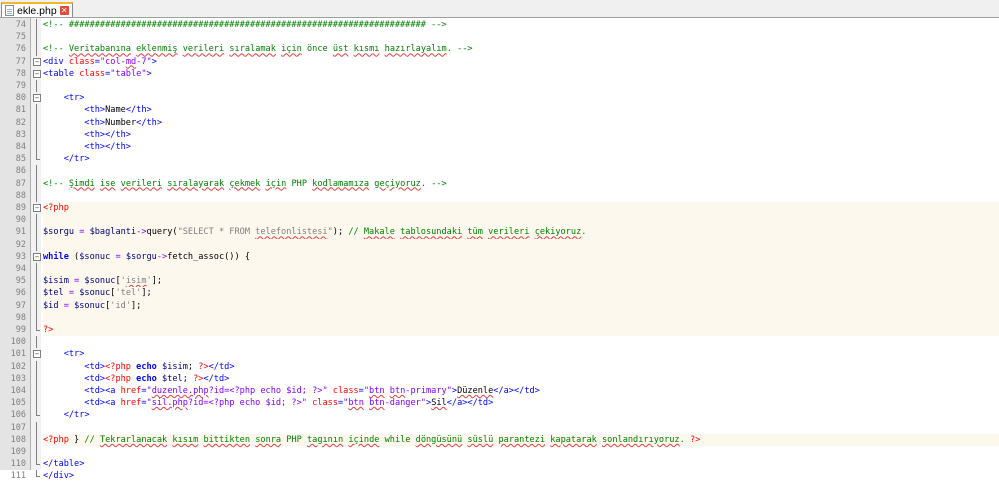 The height and width of the screenshot is (483, 999). Describe the element at coordinates (499, 317) in the screenshot. I see `code-line: 98` at that location.